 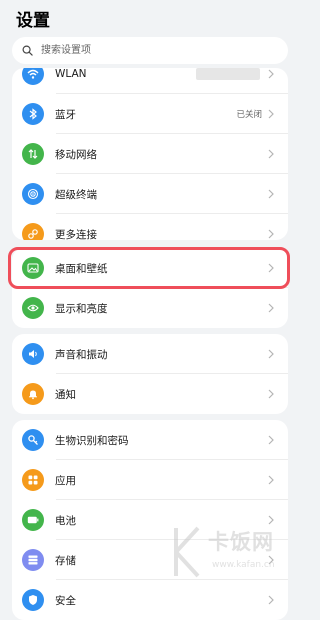 What do you see at coordinates (65, 394) in the screenshot?
I see `settings-item-label: 通知` at bounding box center [65, 394].